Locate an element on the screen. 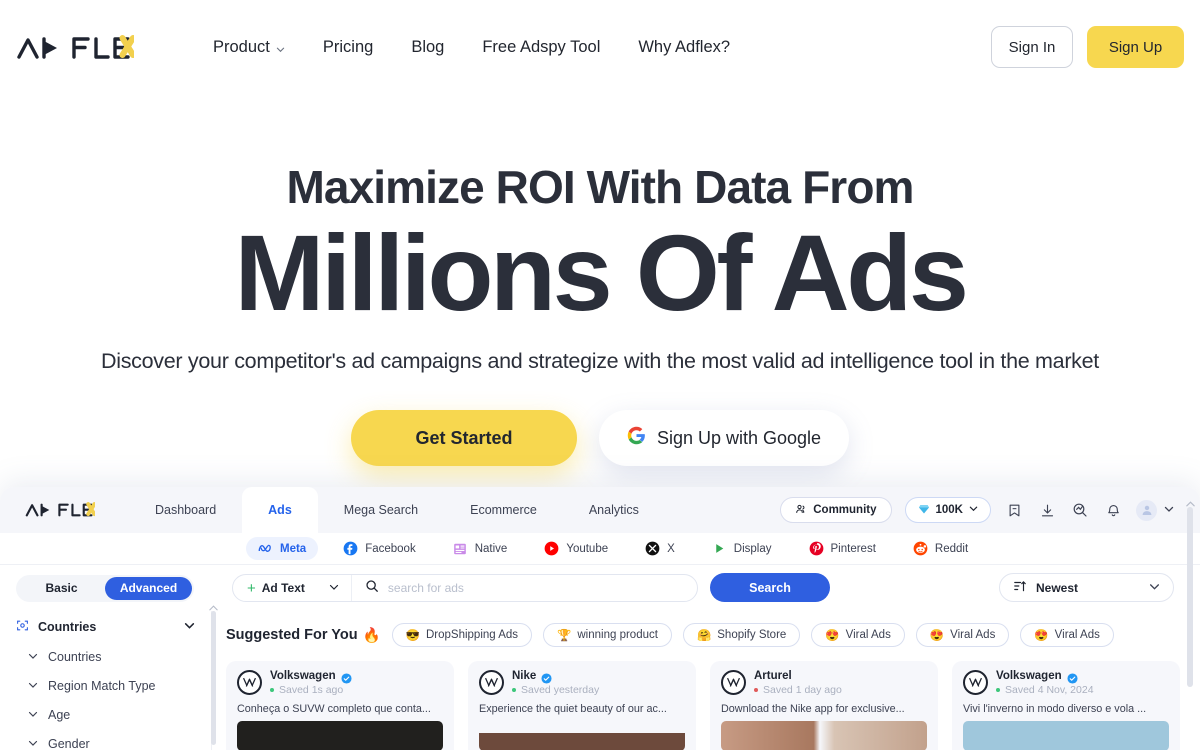  credits-button: 100K is located at coordinates (947, 510).